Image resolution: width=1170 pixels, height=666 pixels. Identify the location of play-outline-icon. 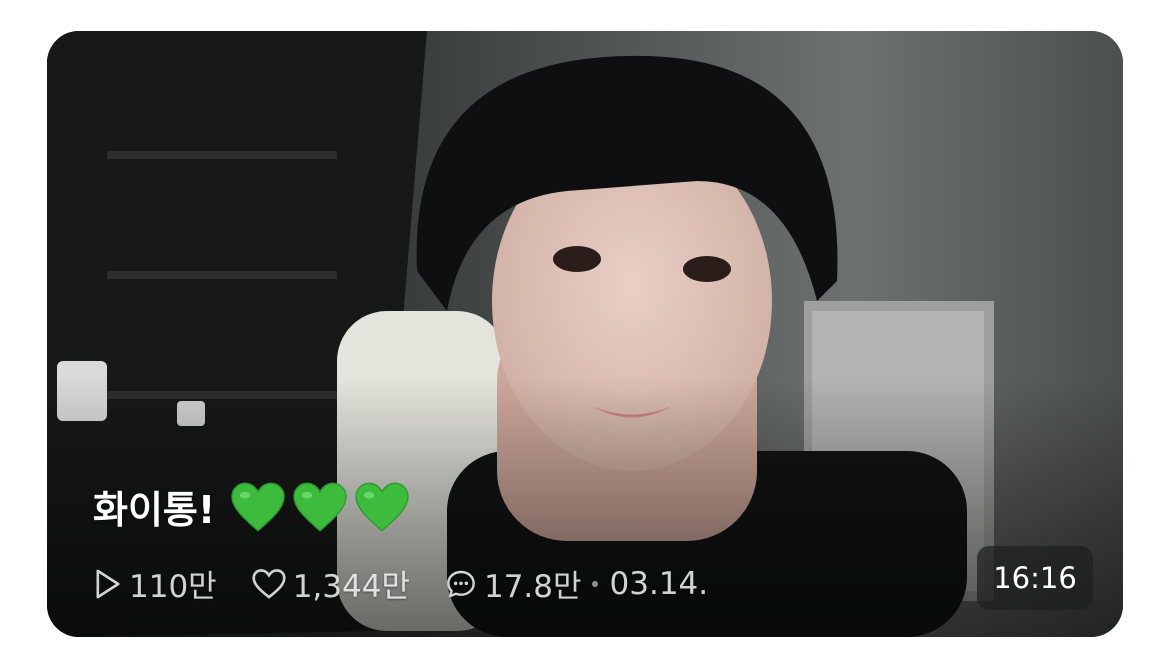
(108, 584).